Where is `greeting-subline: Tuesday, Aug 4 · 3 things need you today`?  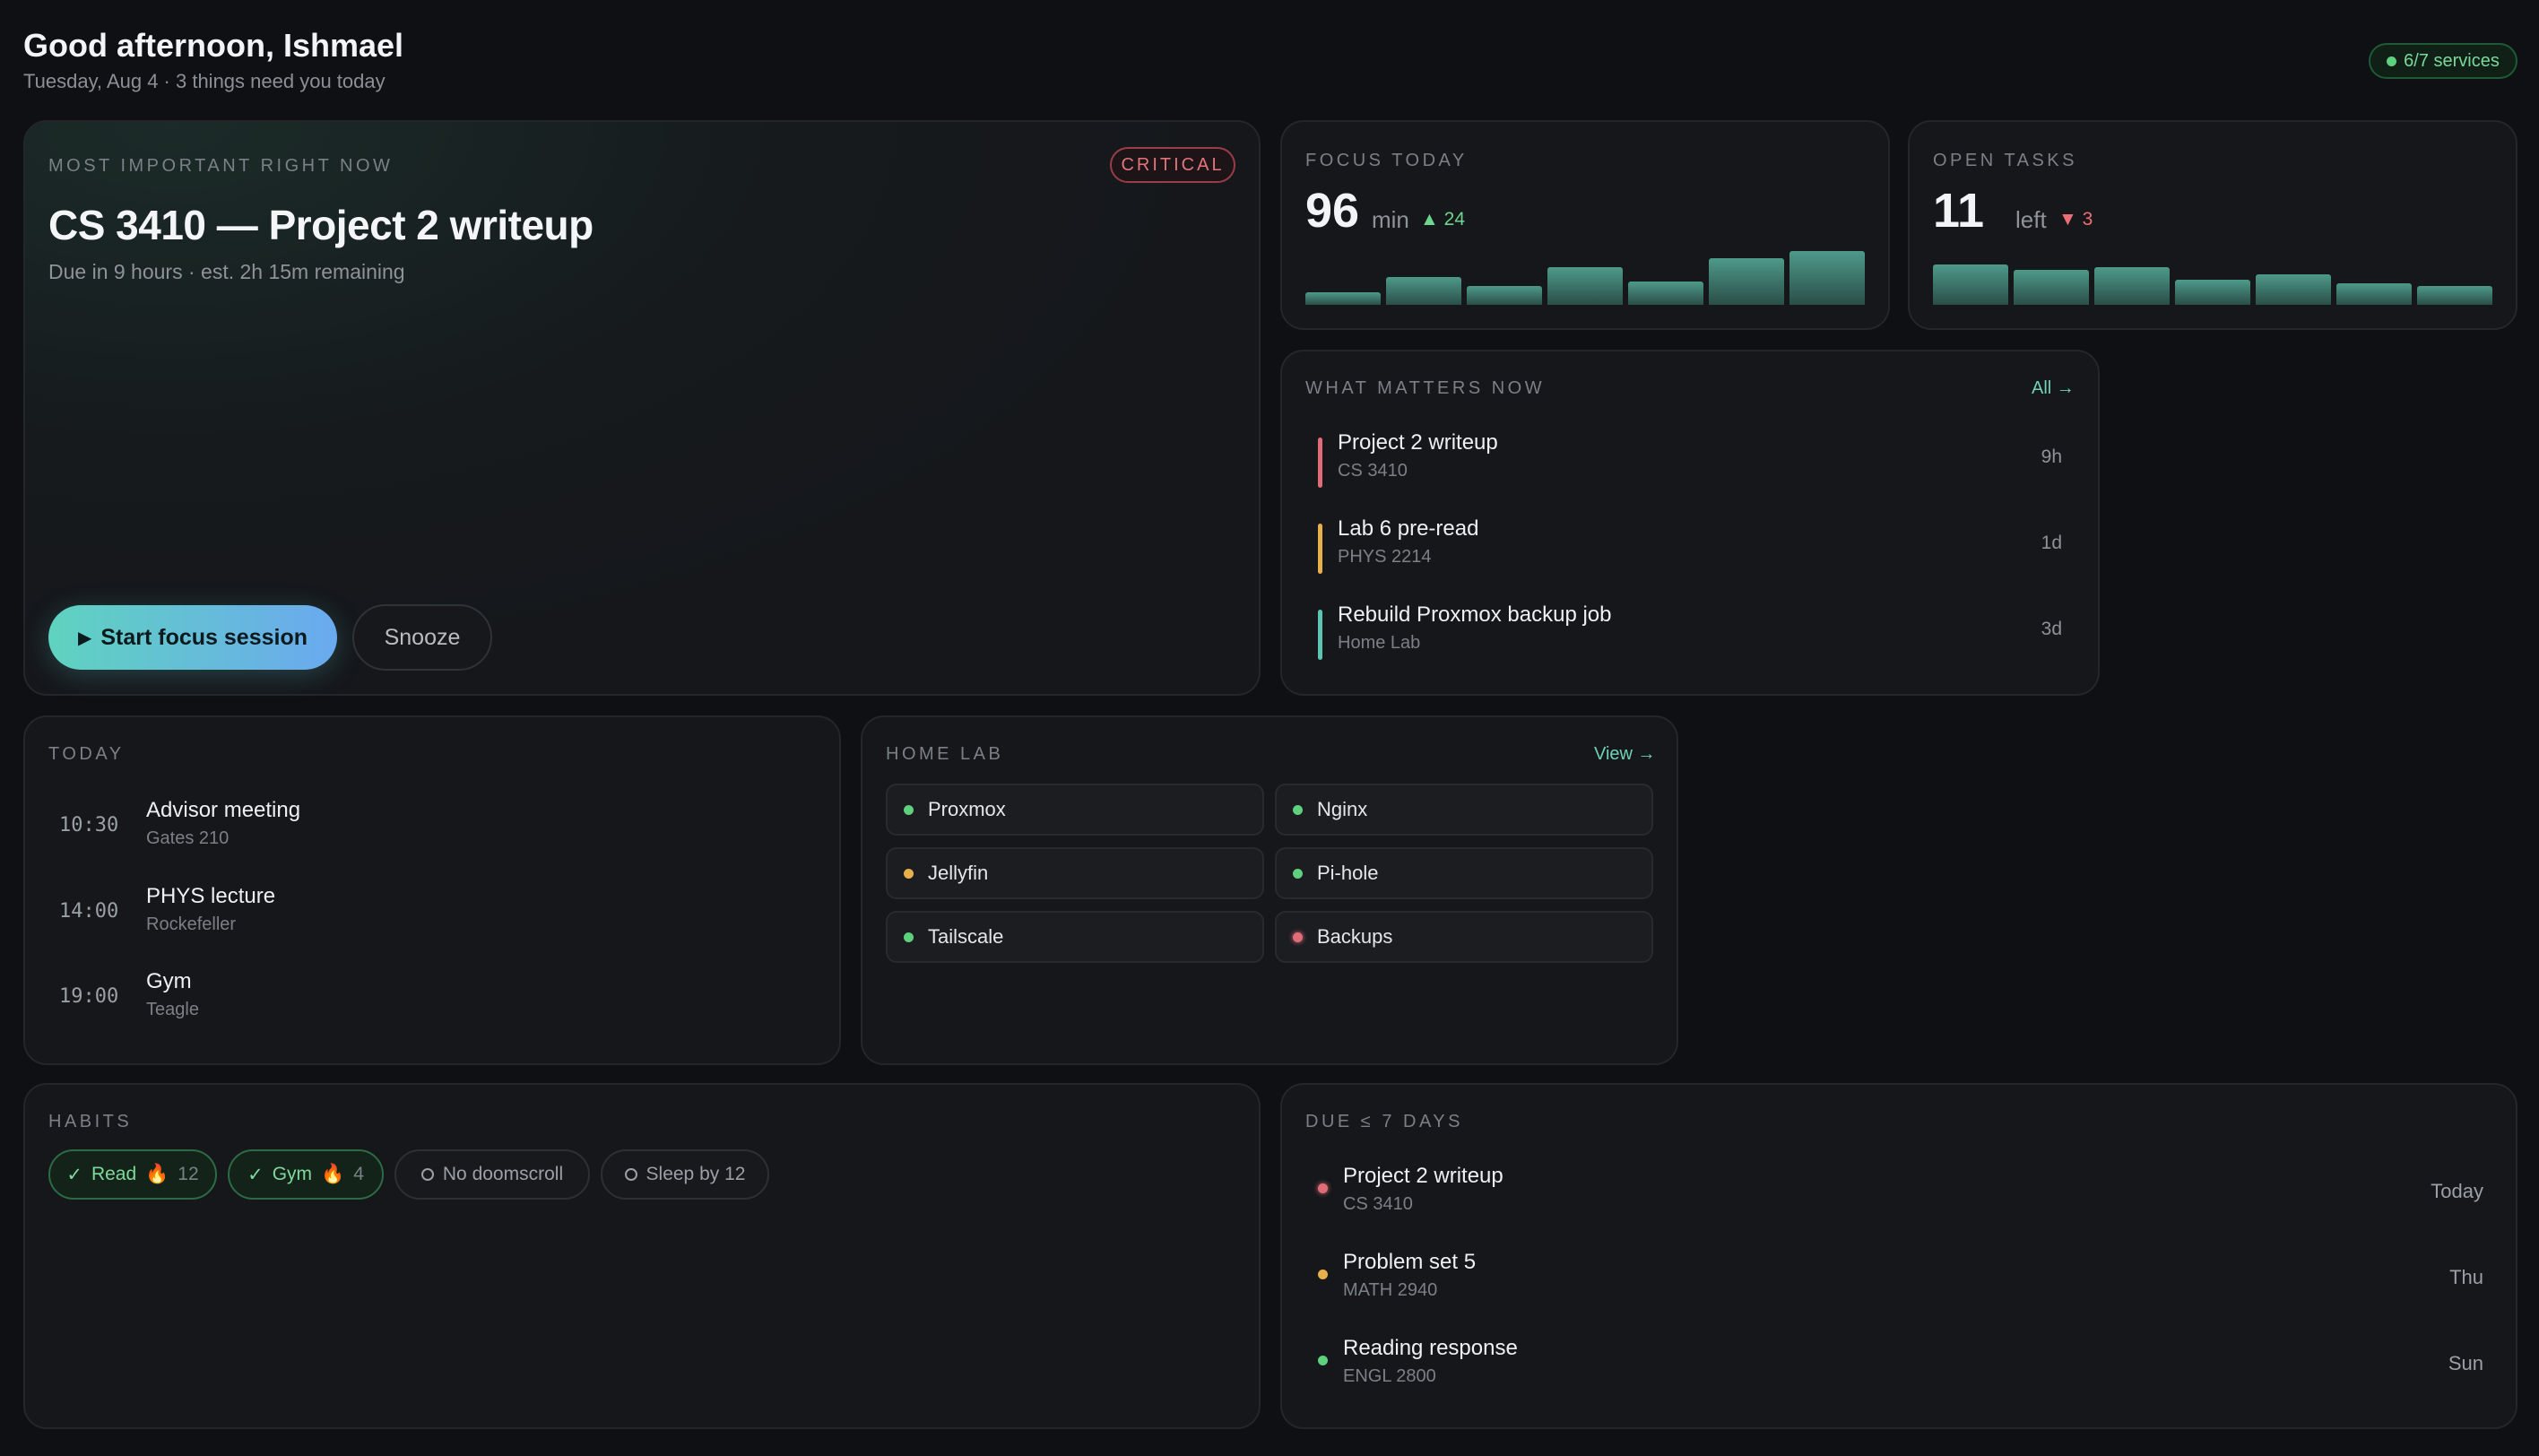
greeting-subline: Tuesday, Aug 4 · 3 things need you today is located at coordinates (204, 81).